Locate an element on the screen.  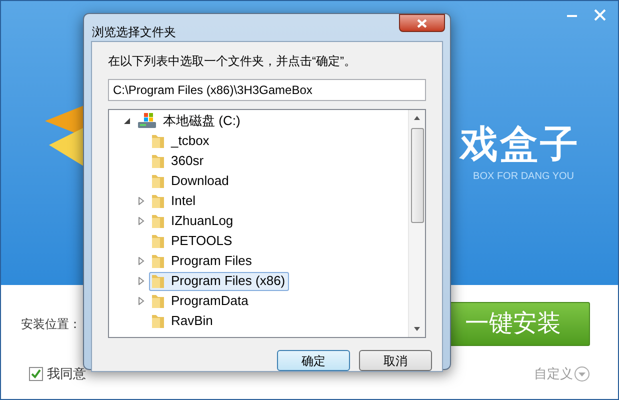
dropdown-circle-icon is located at coordinates (582, 374).